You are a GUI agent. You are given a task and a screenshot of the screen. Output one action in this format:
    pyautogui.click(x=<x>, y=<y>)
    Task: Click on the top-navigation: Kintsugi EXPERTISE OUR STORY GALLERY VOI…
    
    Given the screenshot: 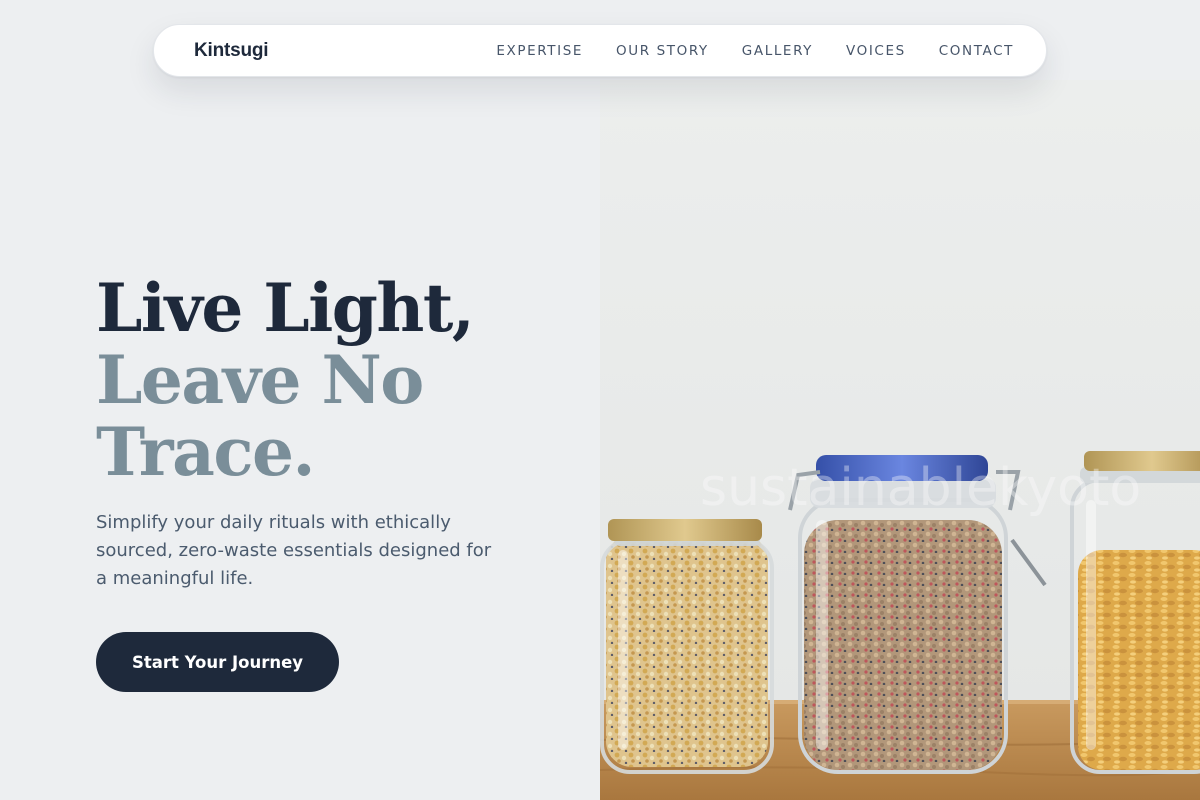 What is the action you would take?
    pyautogui.click(x=600, y=50)
    